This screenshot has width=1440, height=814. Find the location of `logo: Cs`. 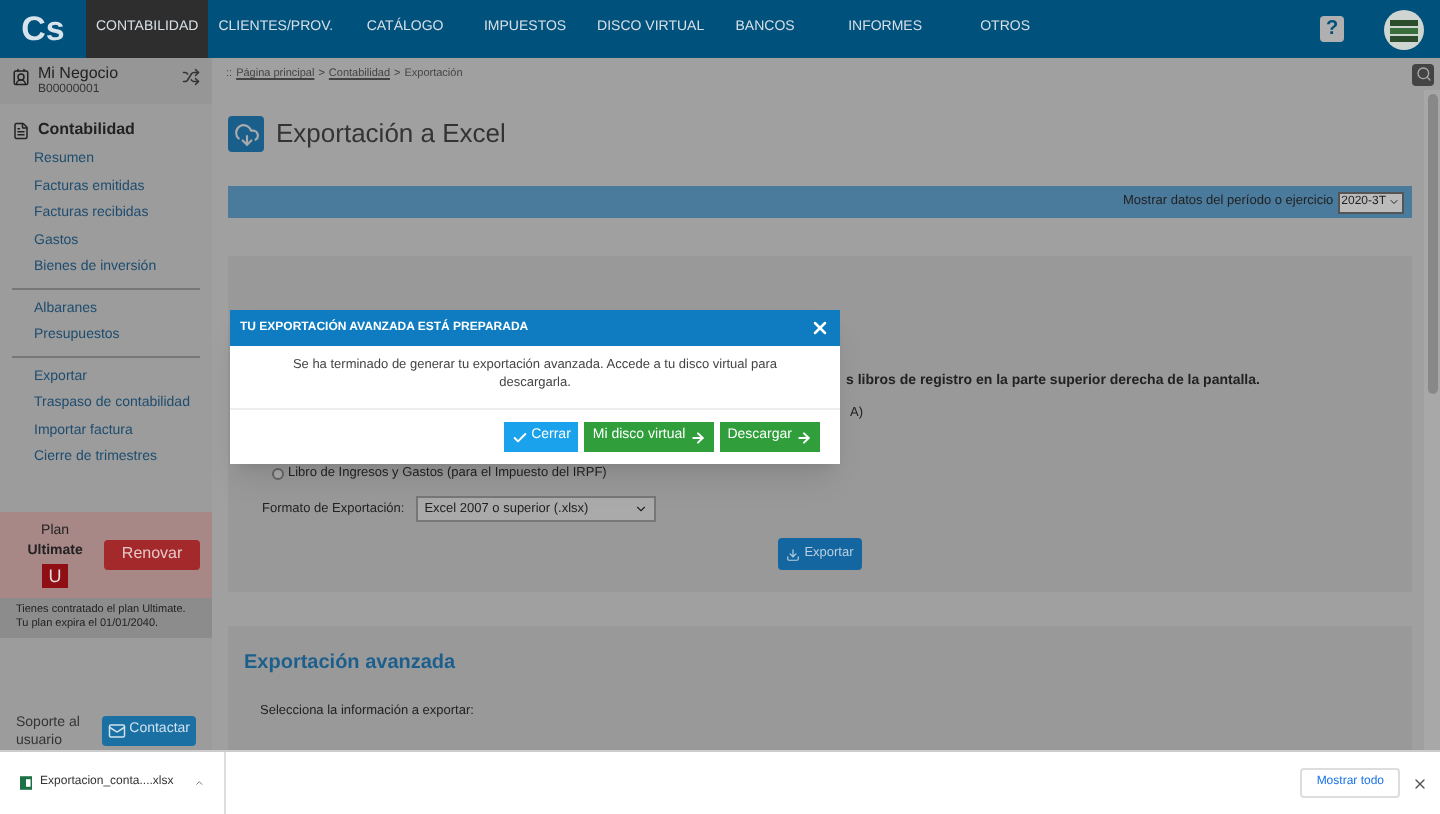

logo: Cs is located at coordinates (43, 29).